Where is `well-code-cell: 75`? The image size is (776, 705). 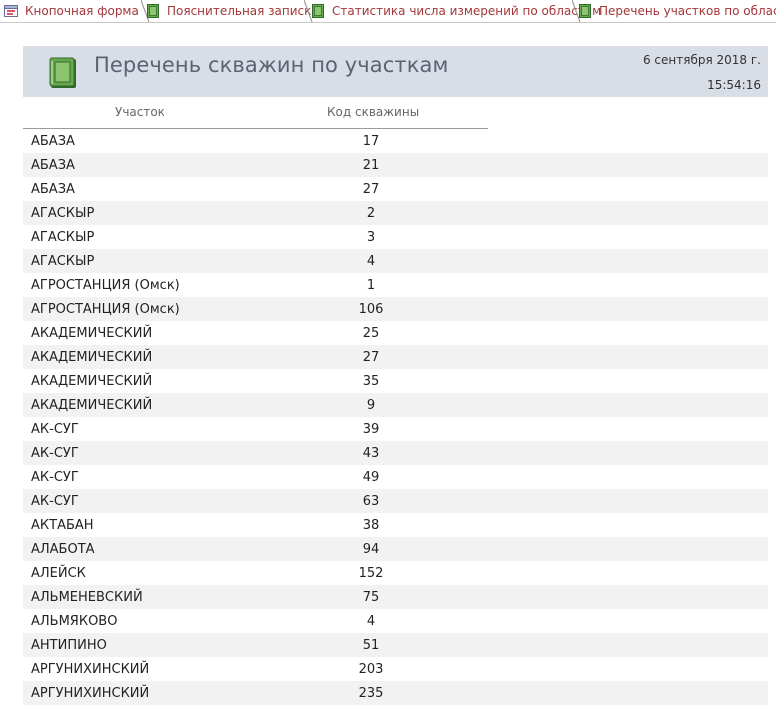 well-code-cell: 75 is located at coordinates (371, 597).